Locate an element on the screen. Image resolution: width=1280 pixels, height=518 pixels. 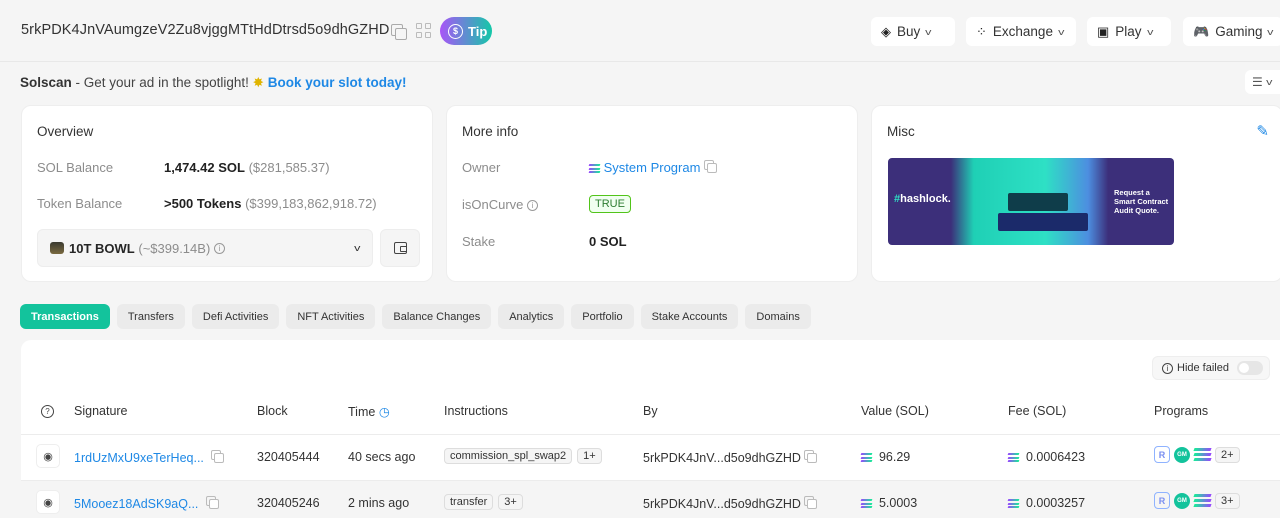
banner-brand: #hashlock. is located at coordinates (922, 199).